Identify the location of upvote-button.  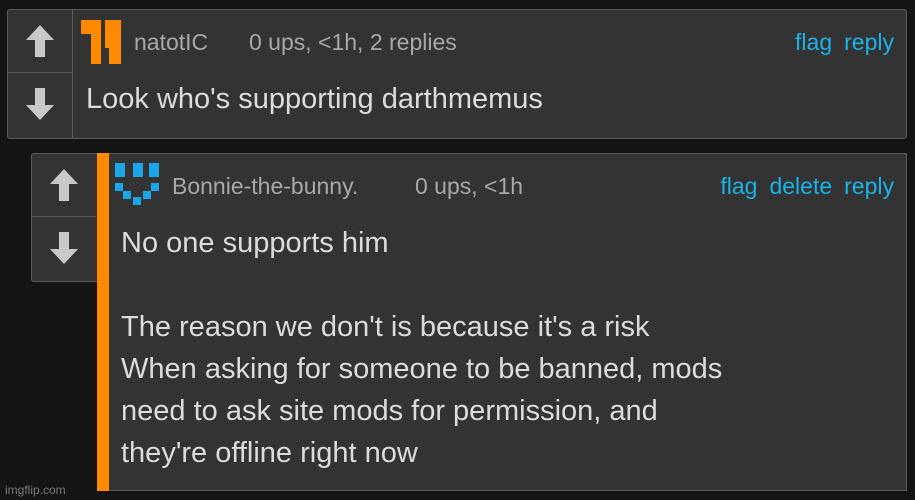
(40, 41).